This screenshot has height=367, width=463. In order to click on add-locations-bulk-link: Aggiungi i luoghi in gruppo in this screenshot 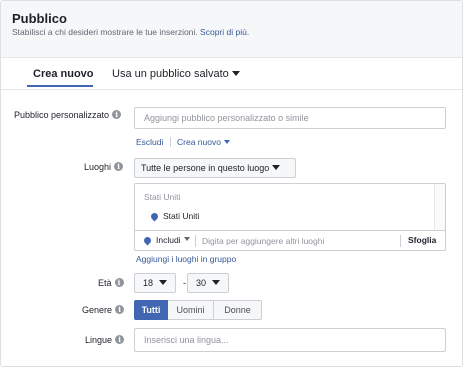, I will do `click(186, 259)`.